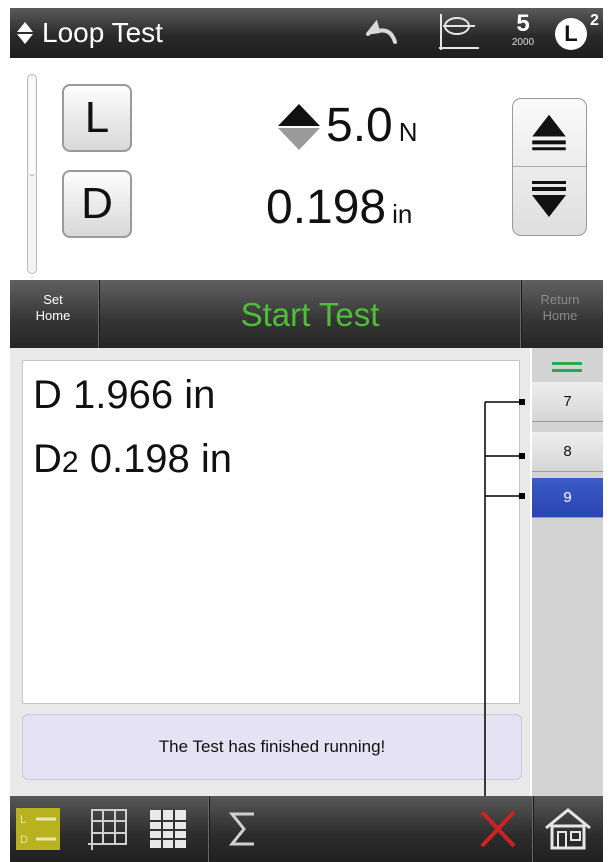  What do you see at coordinates (402, 214) in the screenshot?
I see `distance-unit: in` at bounding box center [402, 214].